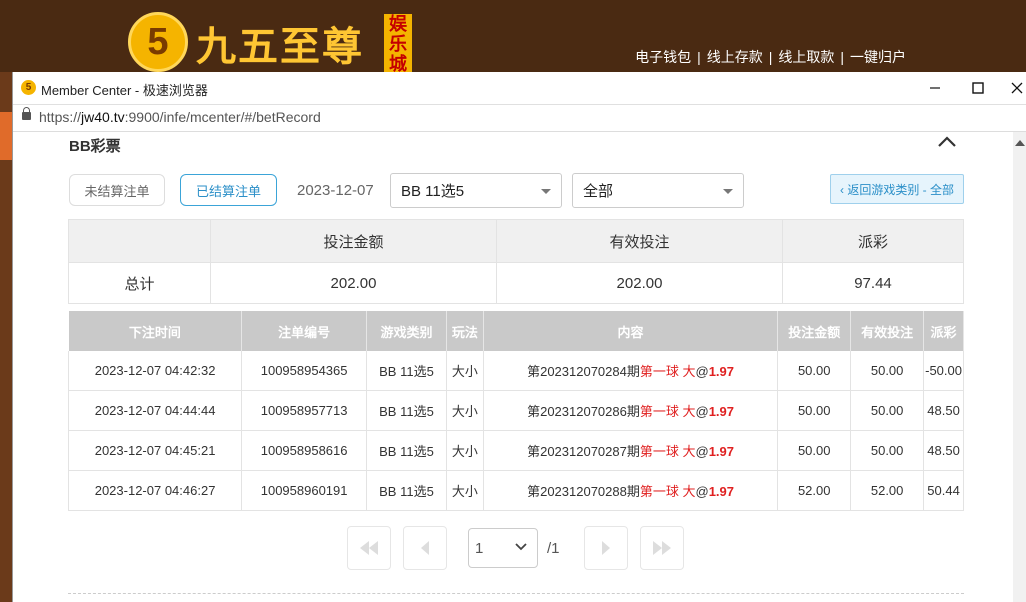  Describe the element at coordinates (124, 90) in the screenshot. I see `window-title: Member Center - 极速浏览器` at that location.